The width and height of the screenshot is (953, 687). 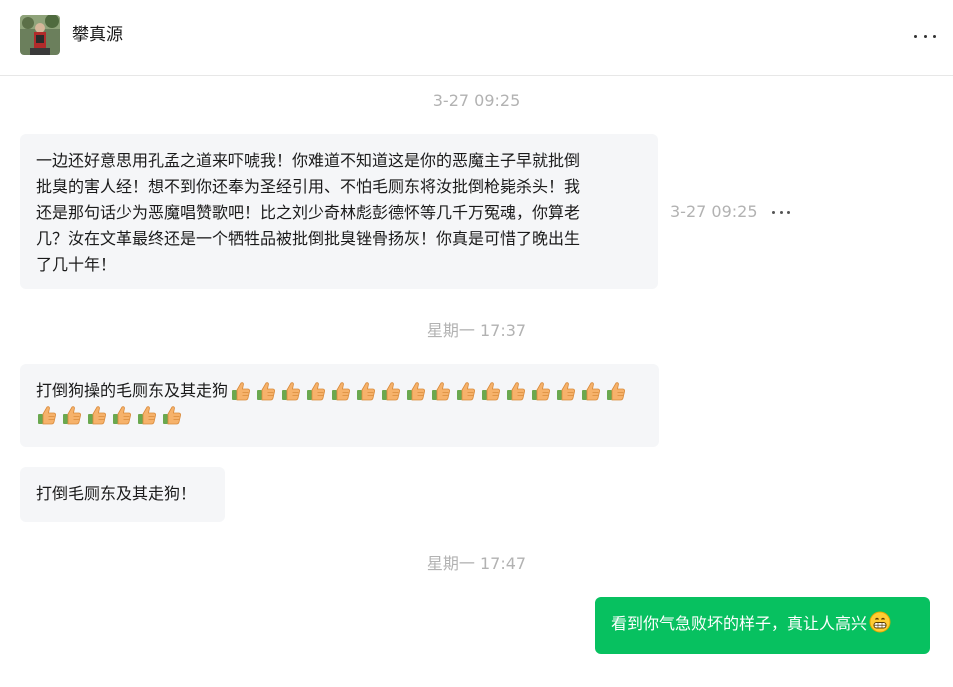 What do you see at coordinates (739, 623) in the screenshot?
I see `message-text: 看到你气急败坏的样子，真让人高兴` at bounding box center [739, 623].